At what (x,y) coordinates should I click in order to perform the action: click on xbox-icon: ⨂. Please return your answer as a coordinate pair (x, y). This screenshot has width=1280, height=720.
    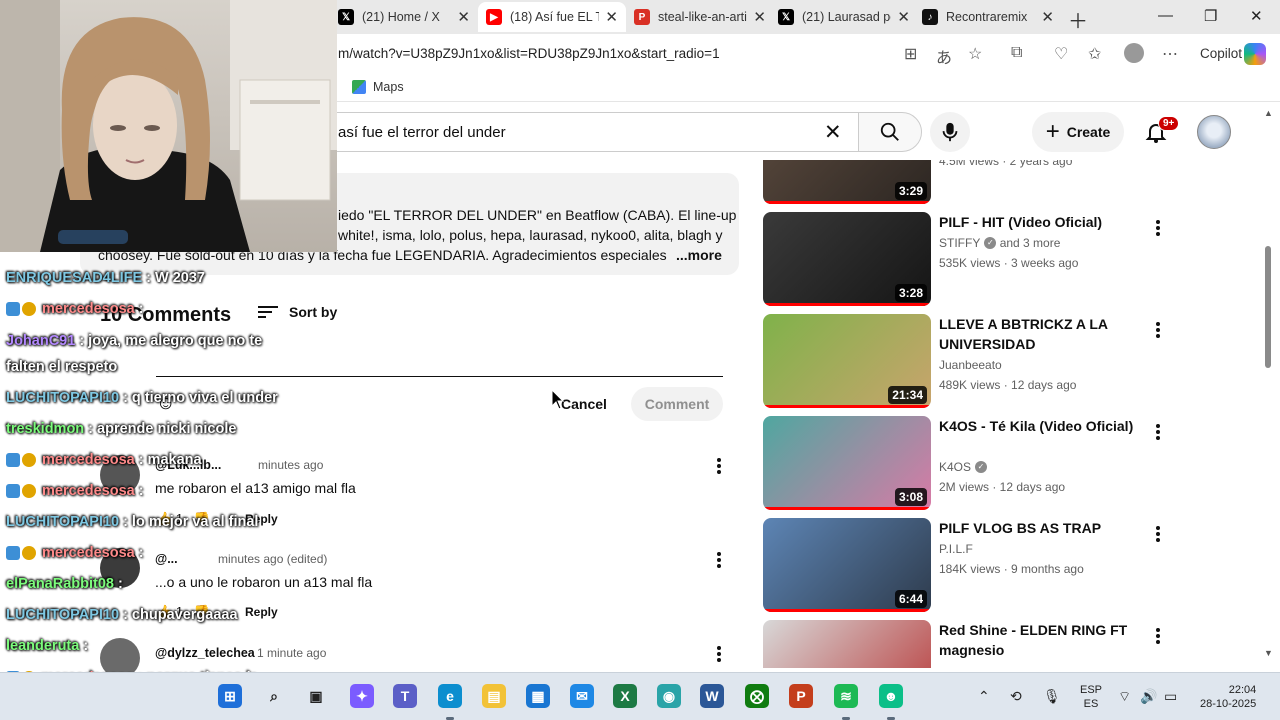
    Looking at the image, I should click on (757, 696).